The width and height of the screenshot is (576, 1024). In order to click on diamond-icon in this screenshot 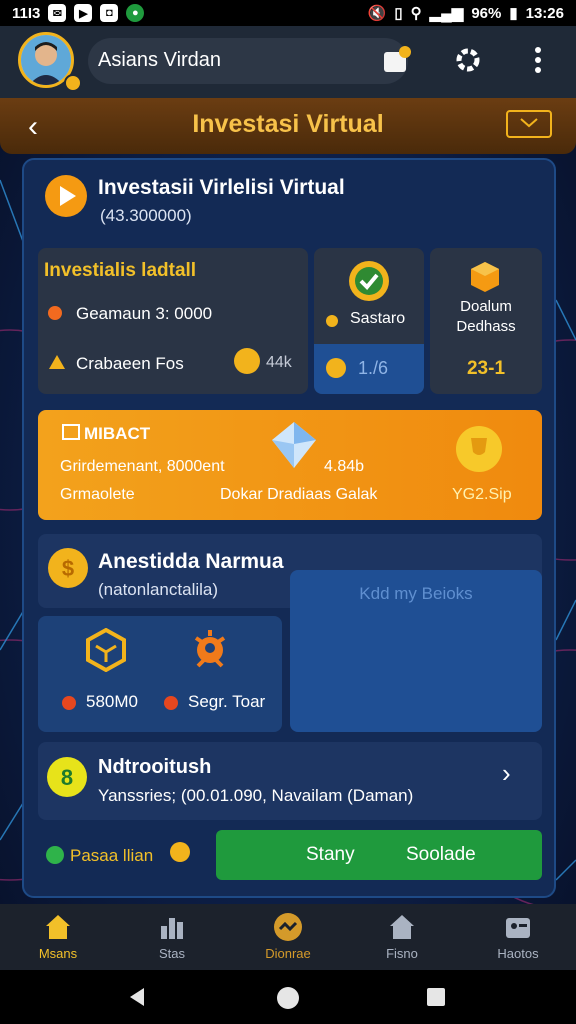, I will do `click(294, 447)`.